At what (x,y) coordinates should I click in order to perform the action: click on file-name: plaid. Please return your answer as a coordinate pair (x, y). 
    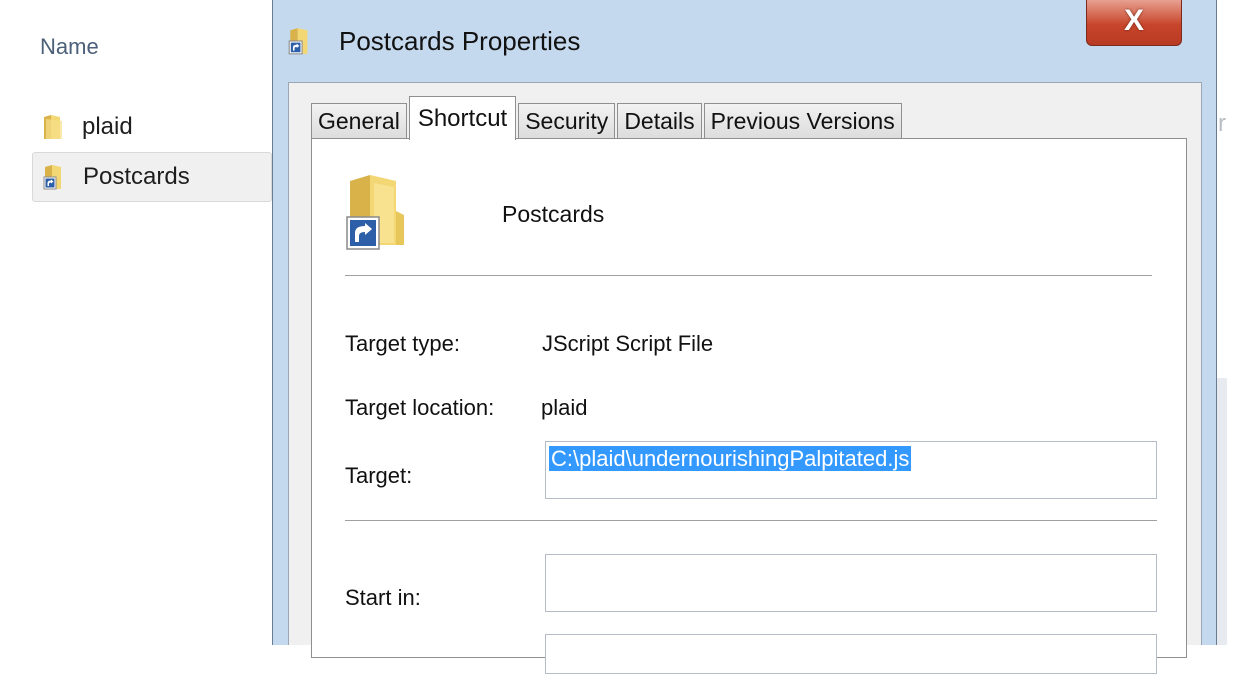
    Looking at the image, I should click on (107, 126).